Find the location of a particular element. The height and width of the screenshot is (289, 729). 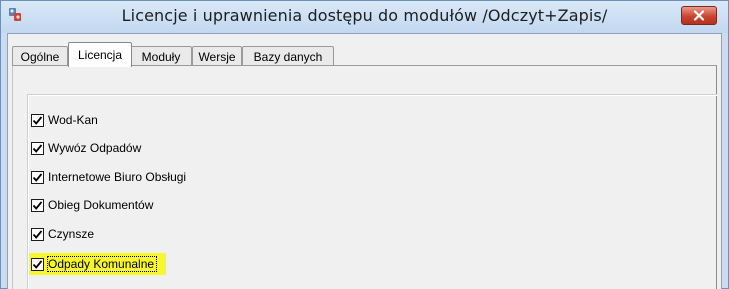

checkbox-label: Wywóz Odpadów is located at coordinates (95, 148).